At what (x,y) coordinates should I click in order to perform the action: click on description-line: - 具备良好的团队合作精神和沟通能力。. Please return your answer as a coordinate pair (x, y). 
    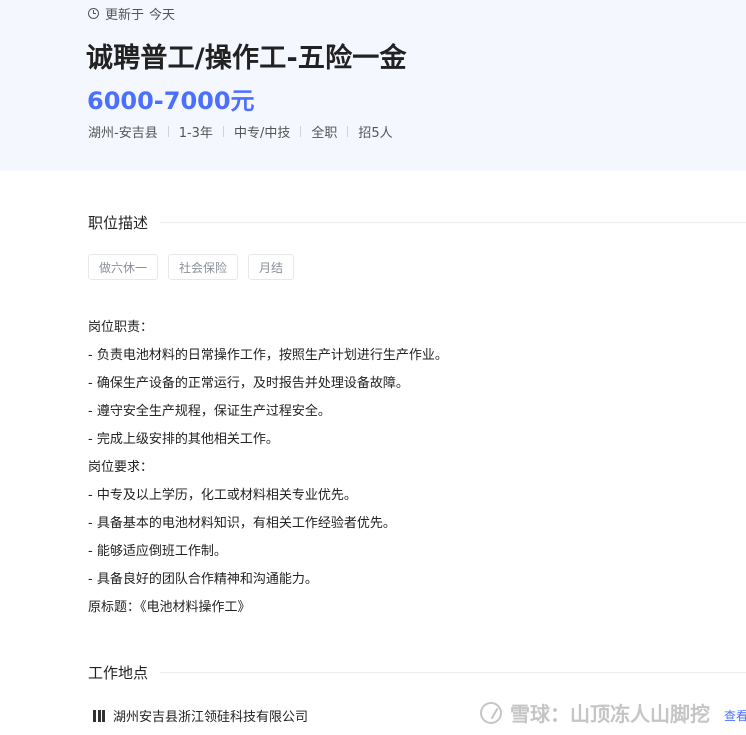
    Looking at the image, I should click on (203, 579).